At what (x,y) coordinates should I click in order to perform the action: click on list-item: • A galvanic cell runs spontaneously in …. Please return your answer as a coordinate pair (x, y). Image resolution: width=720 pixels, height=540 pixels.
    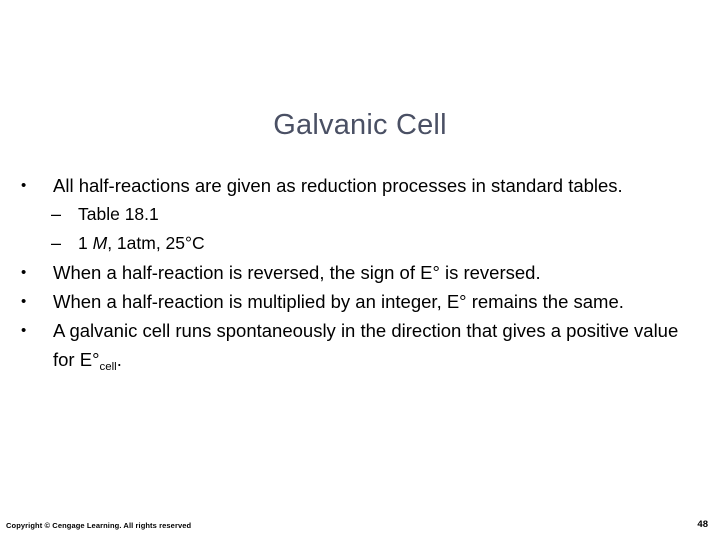
    Looking at the image, I should click on (359, 345).